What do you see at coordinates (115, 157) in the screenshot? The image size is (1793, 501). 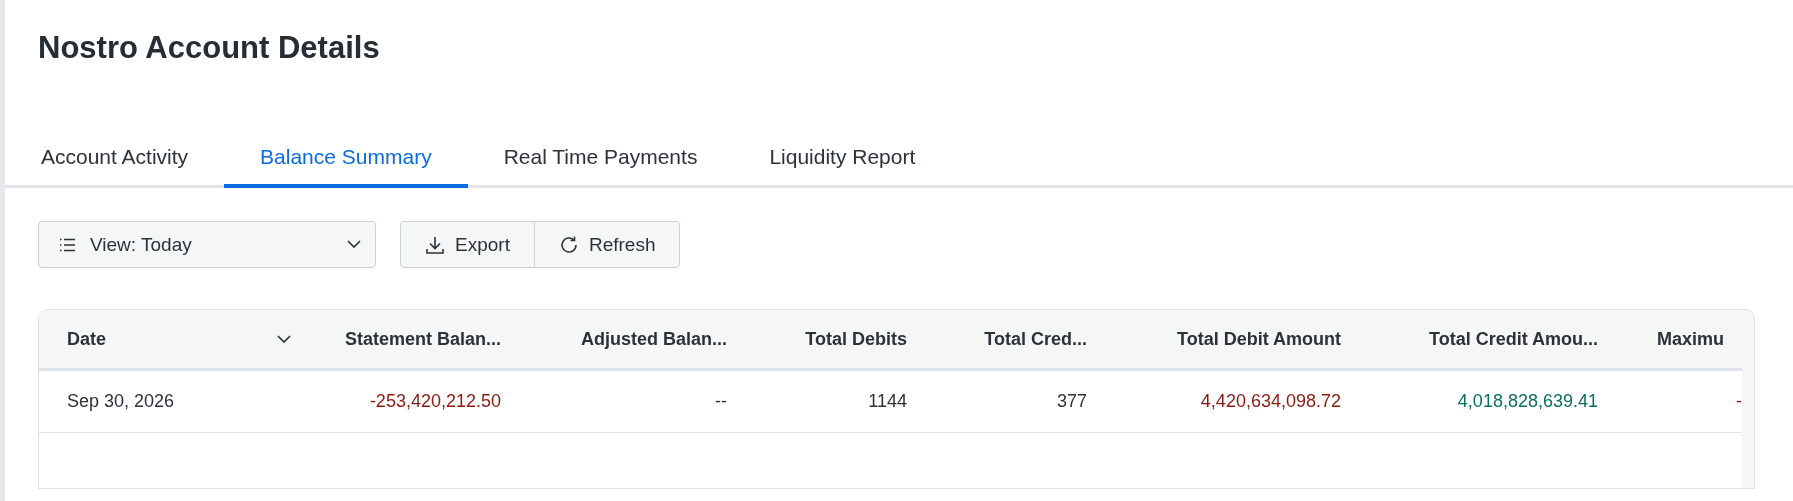 I see `tab: Account Activity` at bounding box center [115, 157].